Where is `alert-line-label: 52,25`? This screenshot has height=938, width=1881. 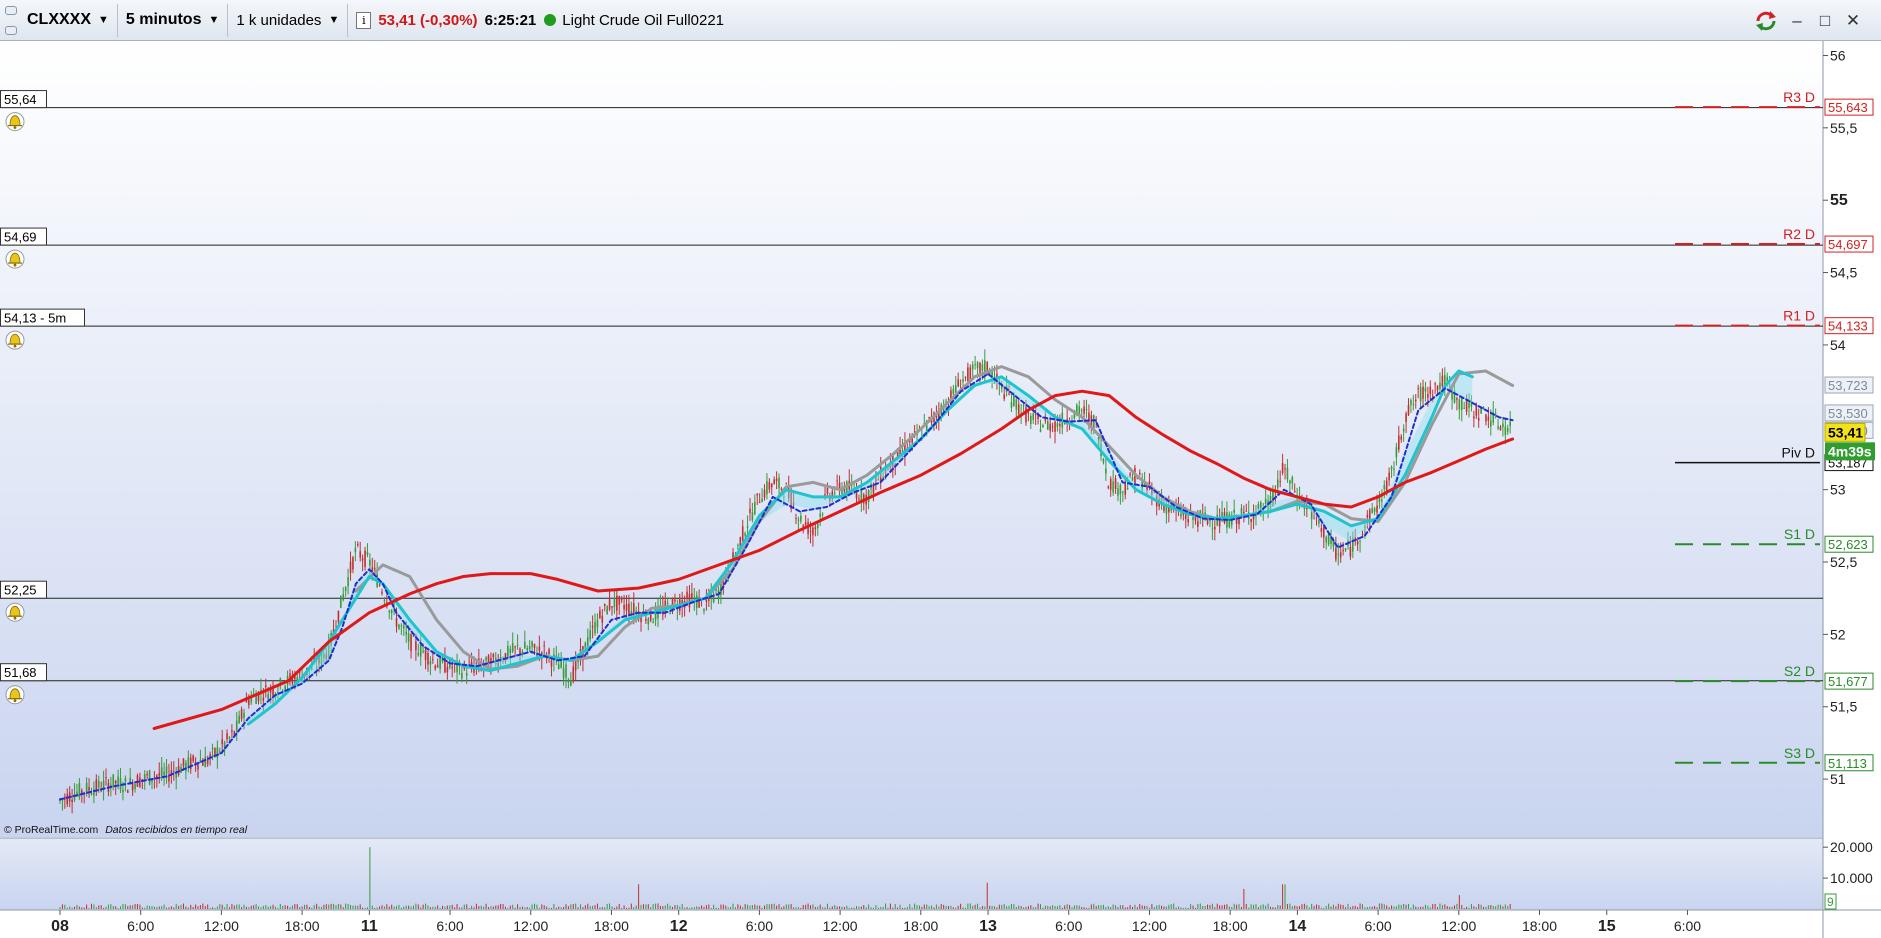
alert-line-label: 52,25 is located at coordinates (20, 590).